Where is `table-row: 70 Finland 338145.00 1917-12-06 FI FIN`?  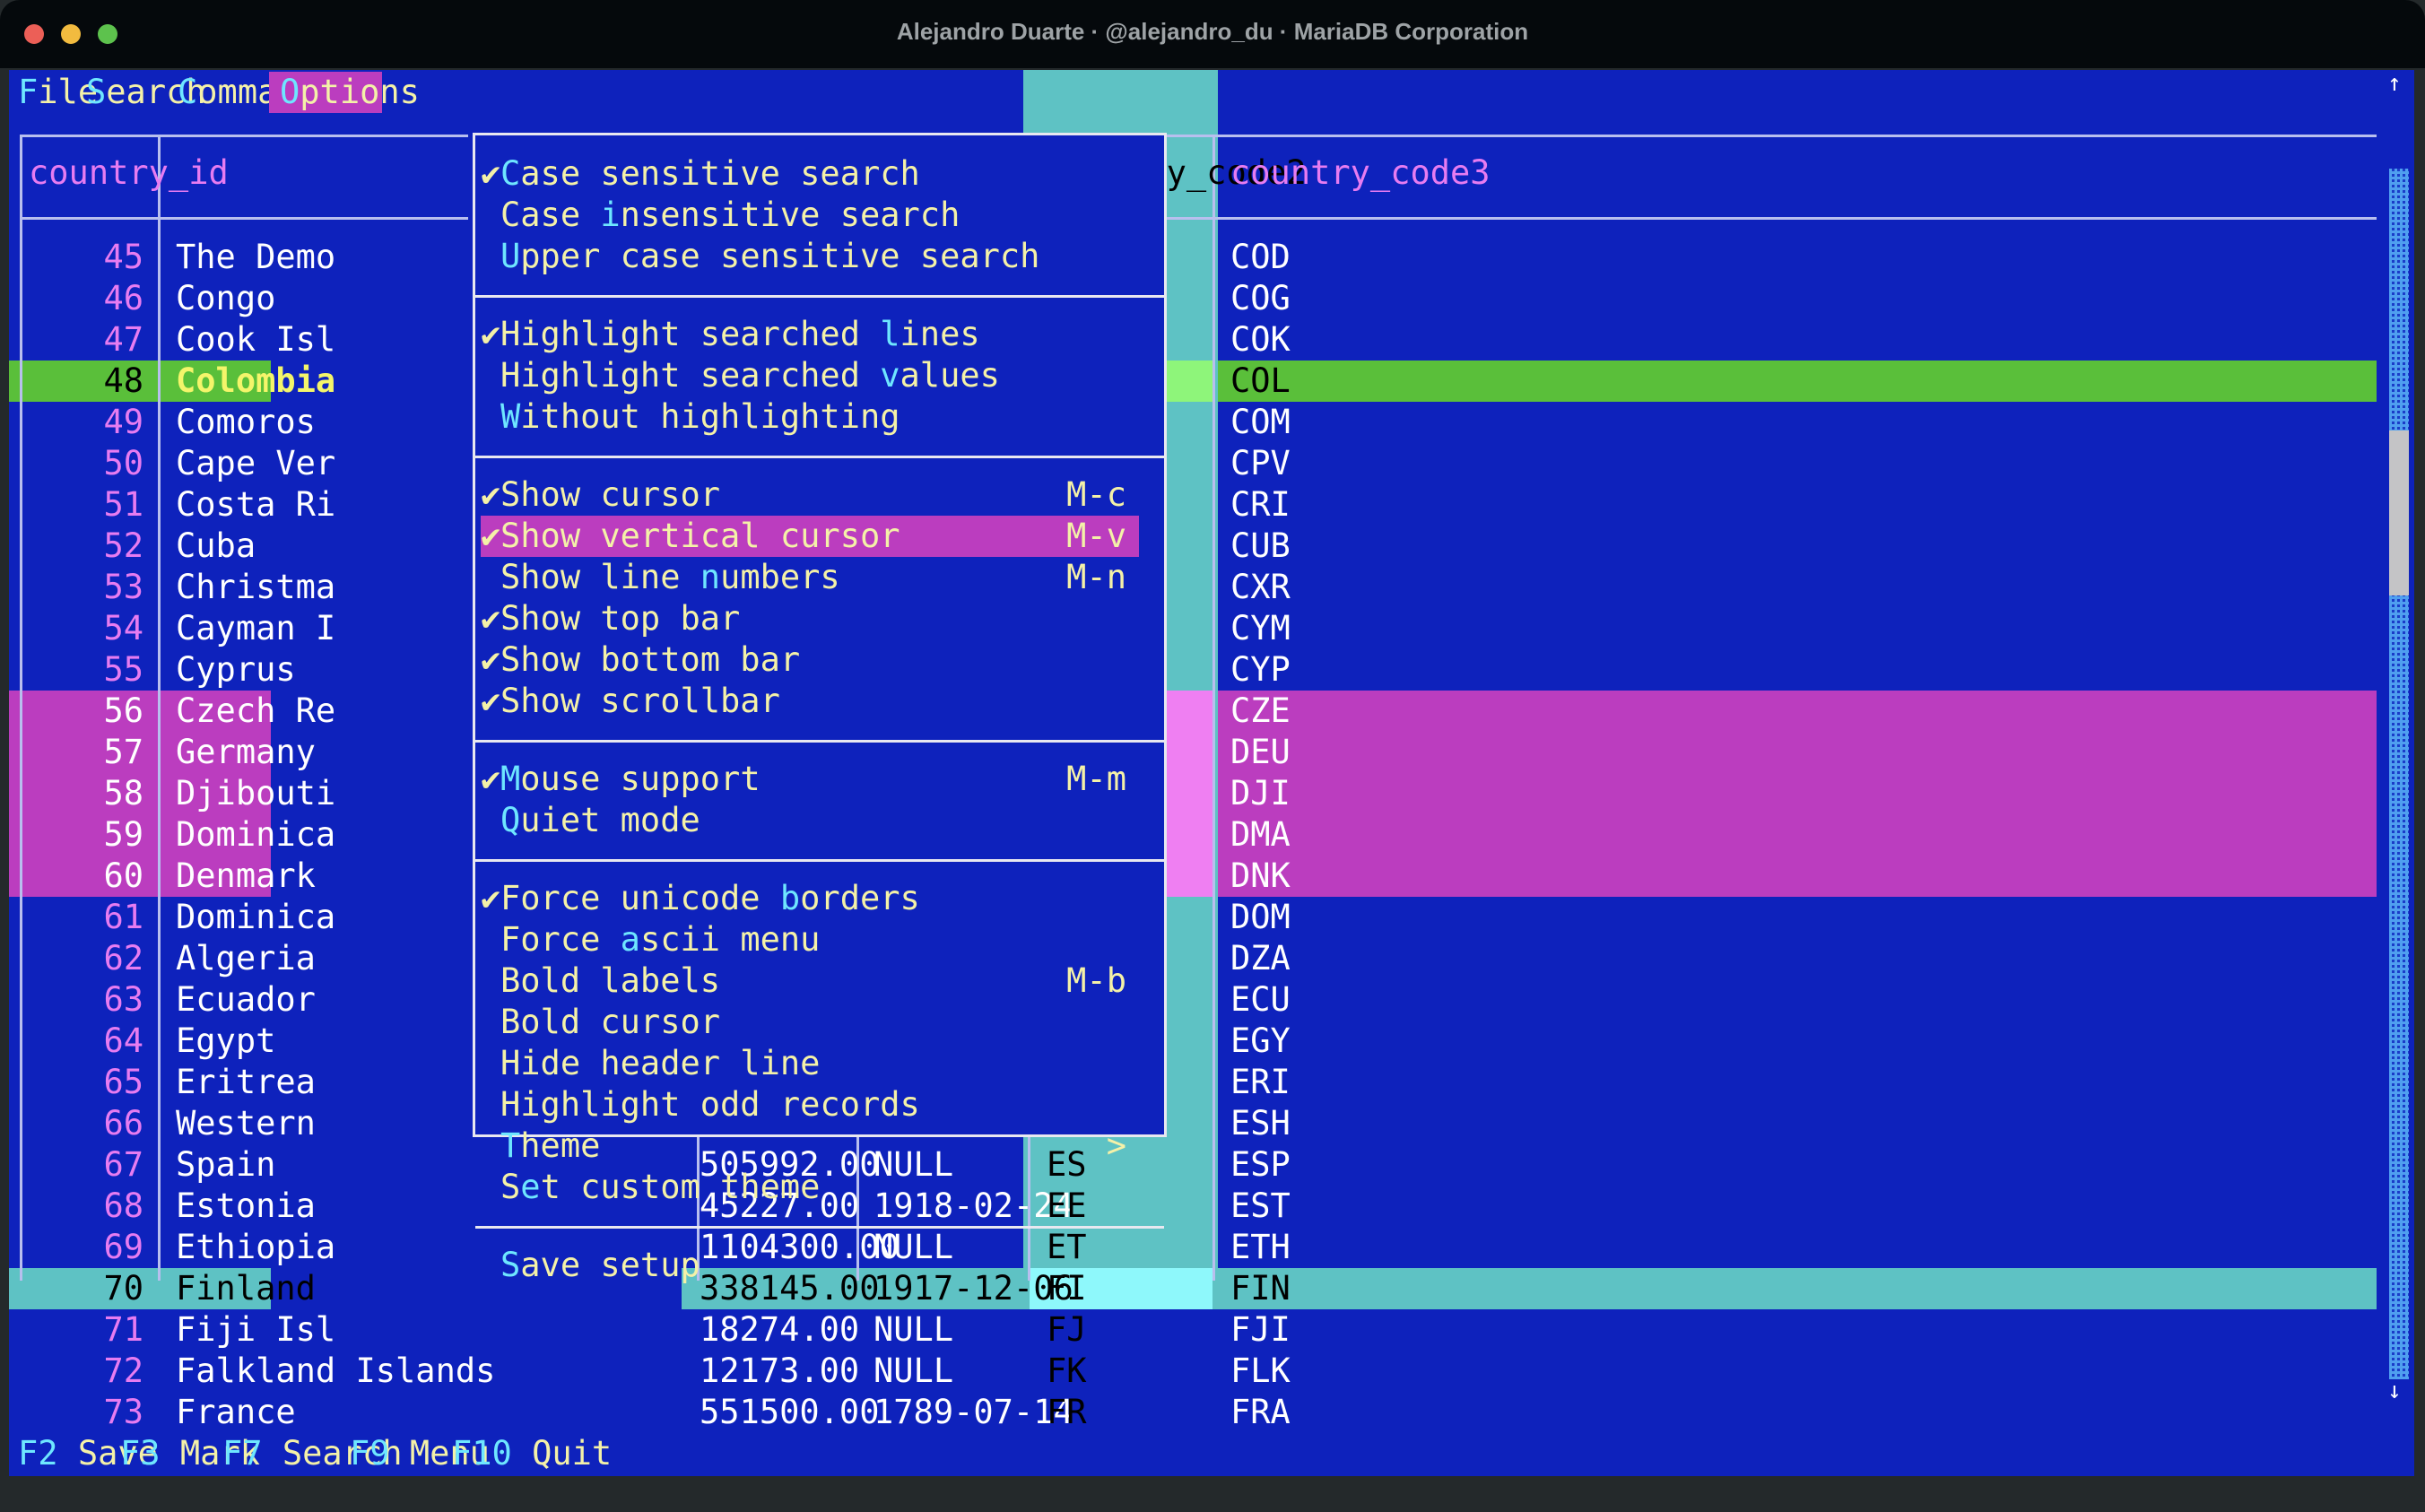
table-row: 70 Finland 338145.00 1917-12-06 FI FIN is located at coordinates (1193, 1288).